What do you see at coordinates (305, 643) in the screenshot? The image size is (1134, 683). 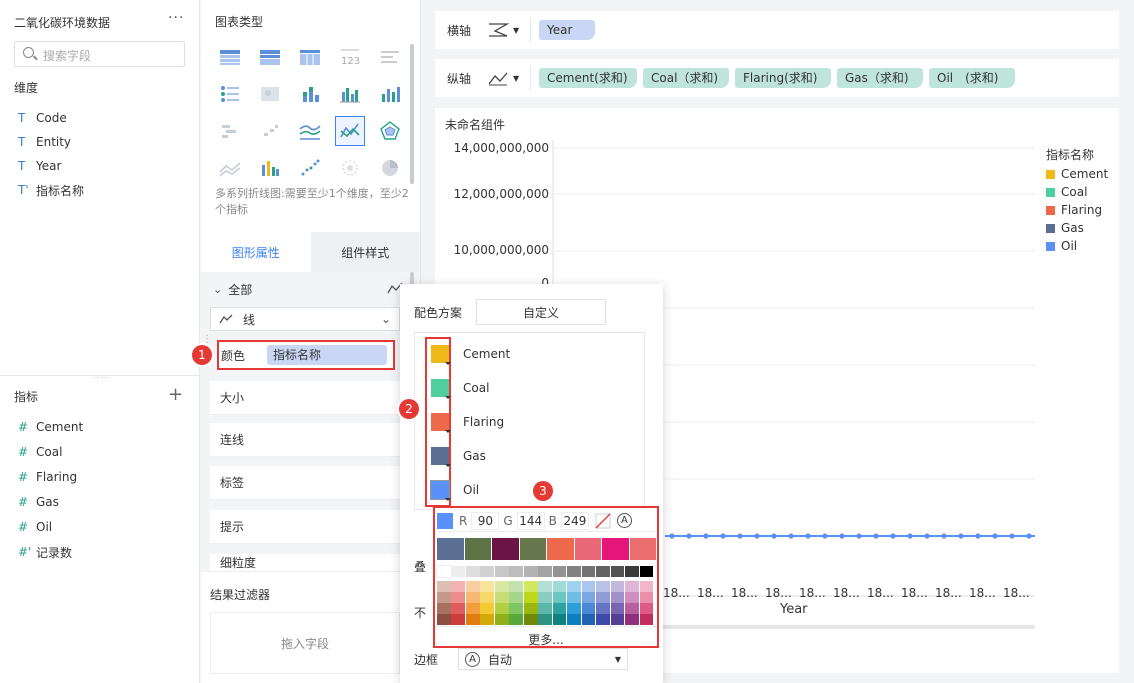 I see `filter-drop-zone: 拖入字段` at bounding box center [305, 643].